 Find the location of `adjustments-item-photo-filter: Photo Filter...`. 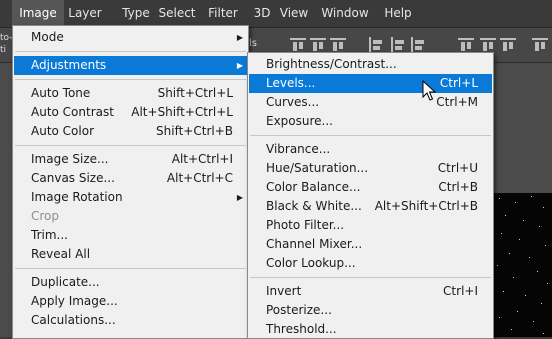

adjustments-item-photo-filter: Photo Filter... is located at coordinates (370, 225).